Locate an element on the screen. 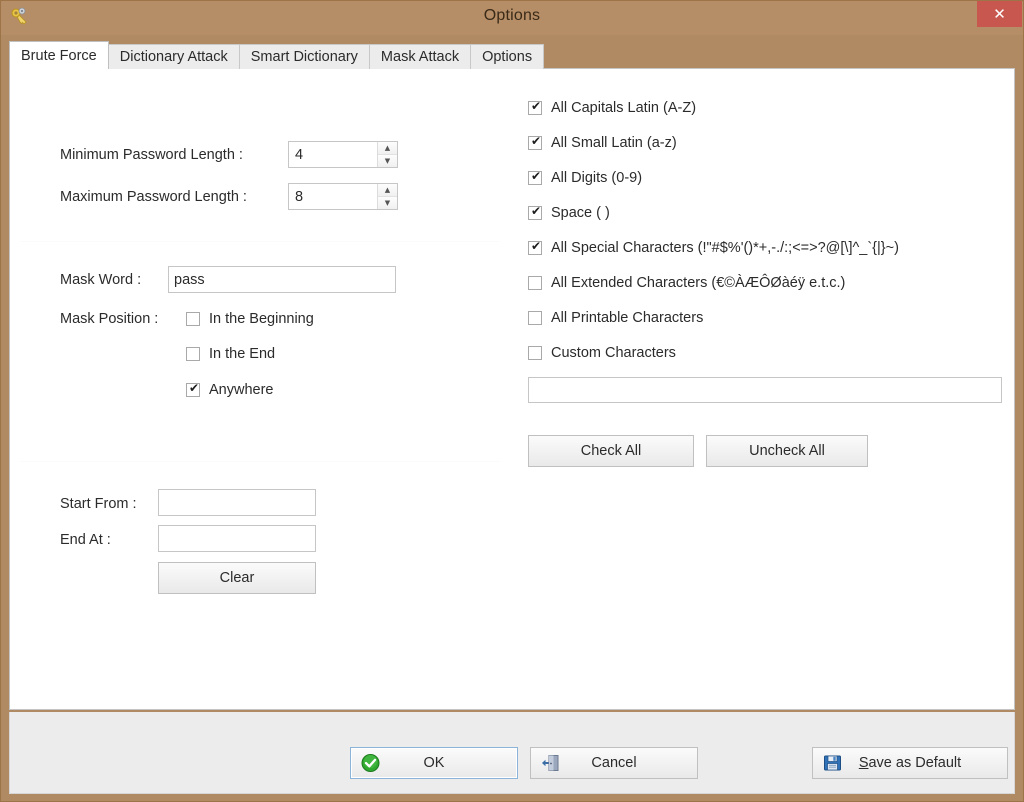 The height and width of the screenshot is (802, 1024). charset-custom-characters: Custom Characters is located at coordinates (602, 353).